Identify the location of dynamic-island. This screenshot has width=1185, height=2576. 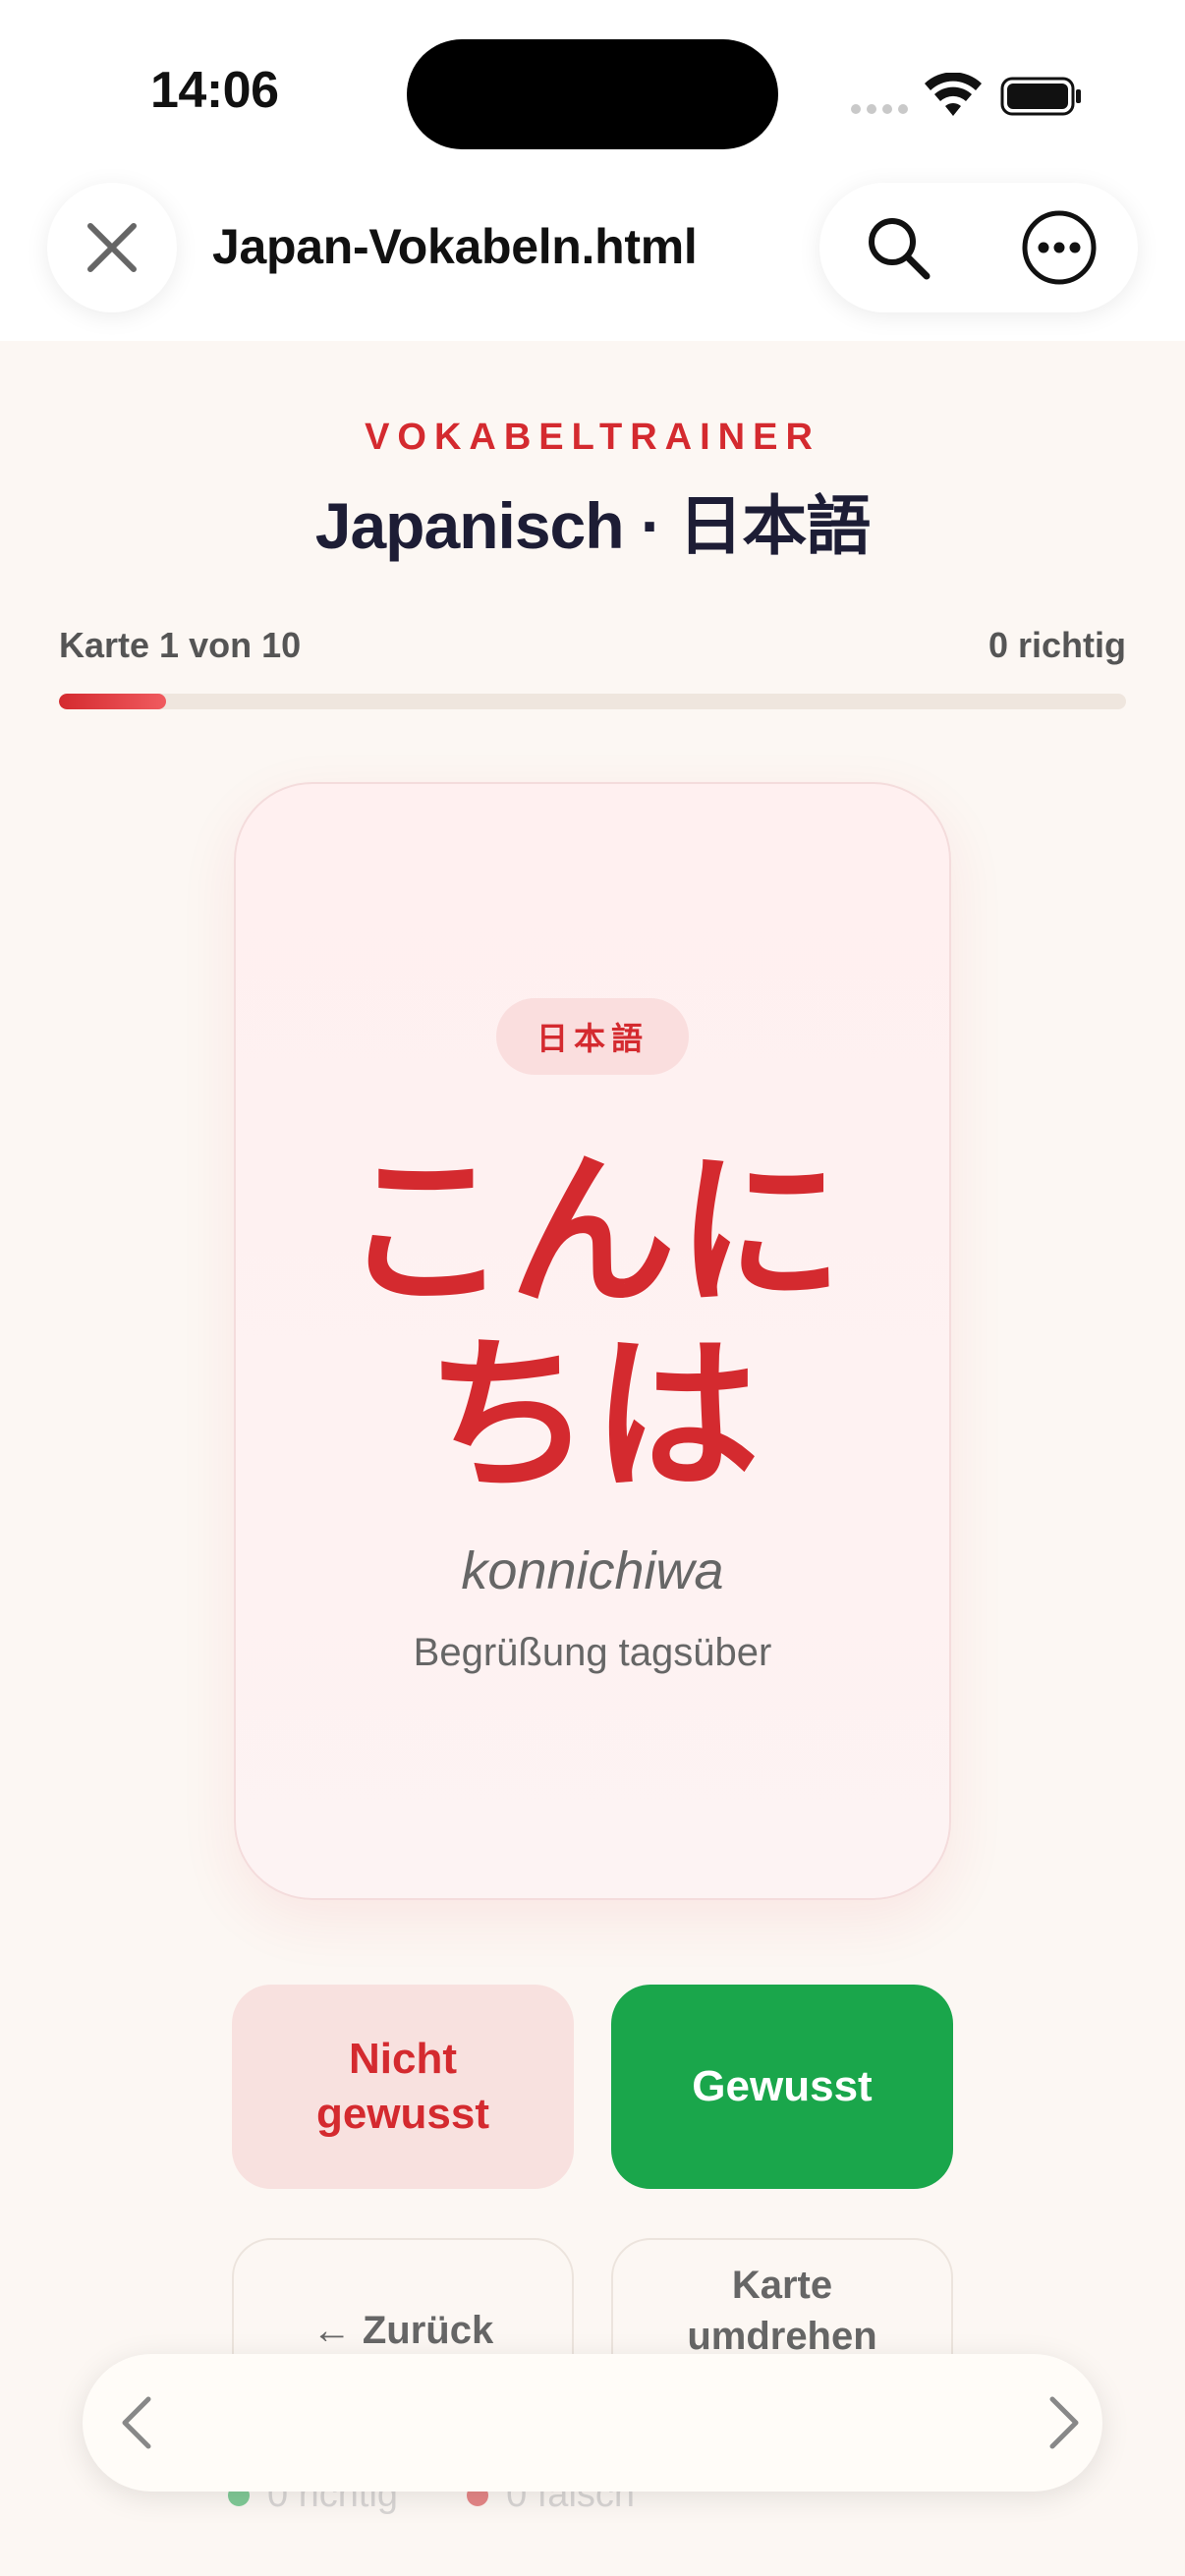
(592, 94).